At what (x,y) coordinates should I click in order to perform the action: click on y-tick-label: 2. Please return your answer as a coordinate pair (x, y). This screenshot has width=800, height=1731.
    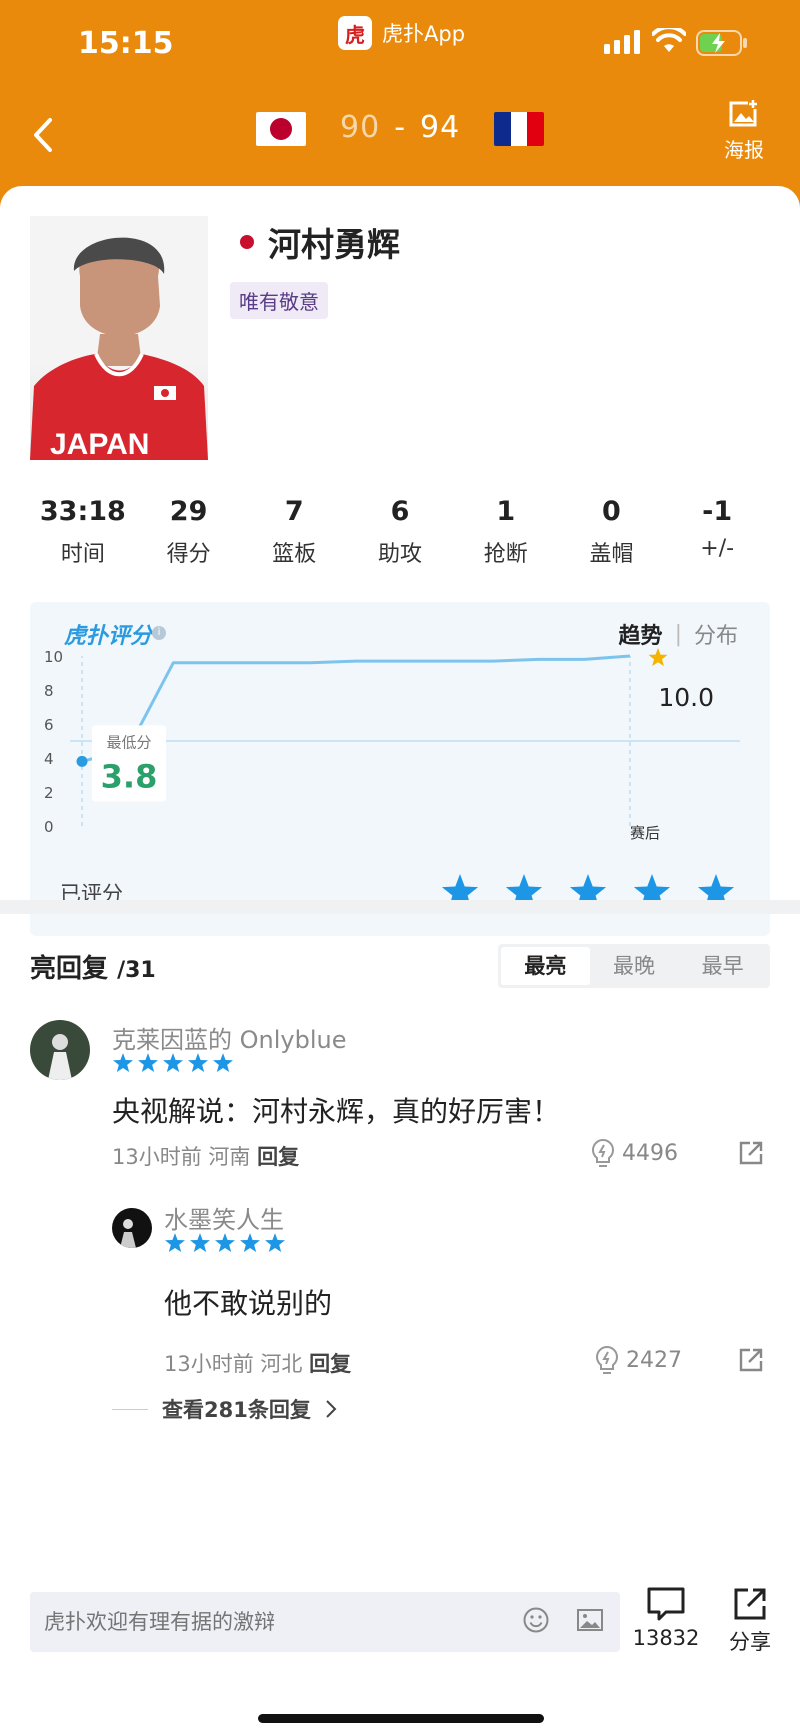
    Looking at the image, I should click on (49, 793).